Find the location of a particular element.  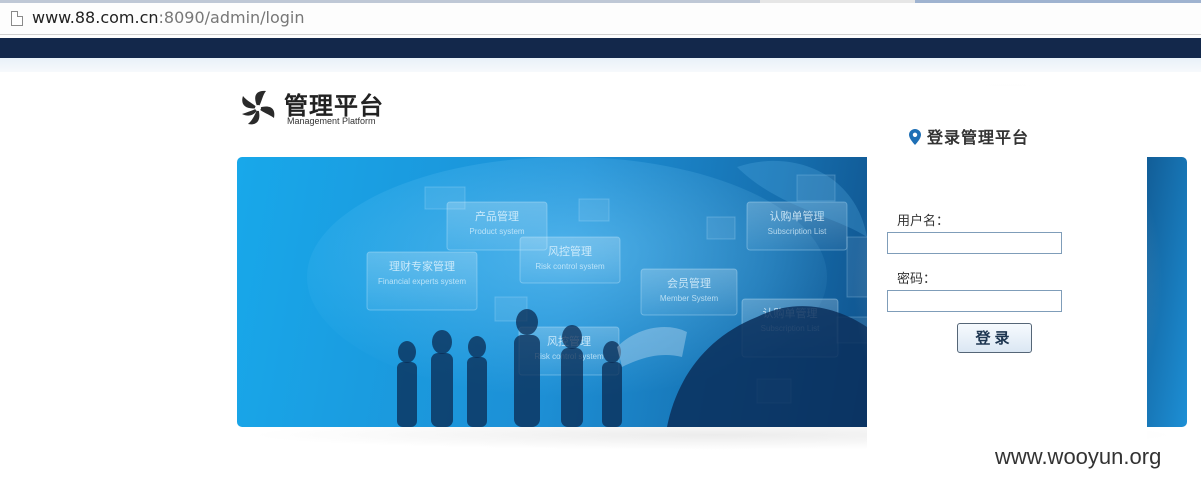

banner-tile-subtitle: Member System is located at coordinates (689, 298).